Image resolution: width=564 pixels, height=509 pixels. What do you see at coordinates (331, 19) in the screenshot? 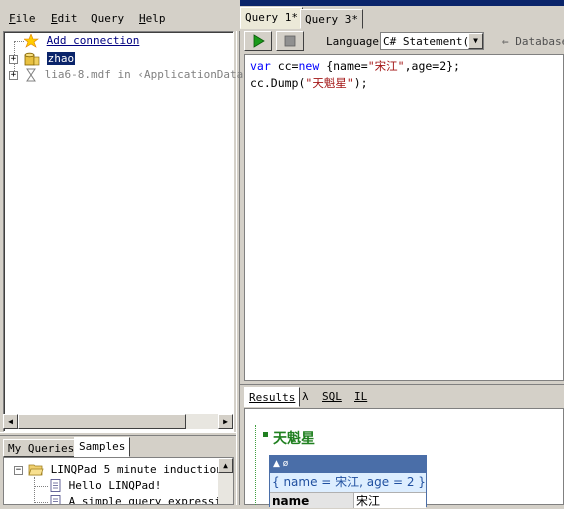
I see `tab-query-3: Query 3*` at bounding box center [331, 19].